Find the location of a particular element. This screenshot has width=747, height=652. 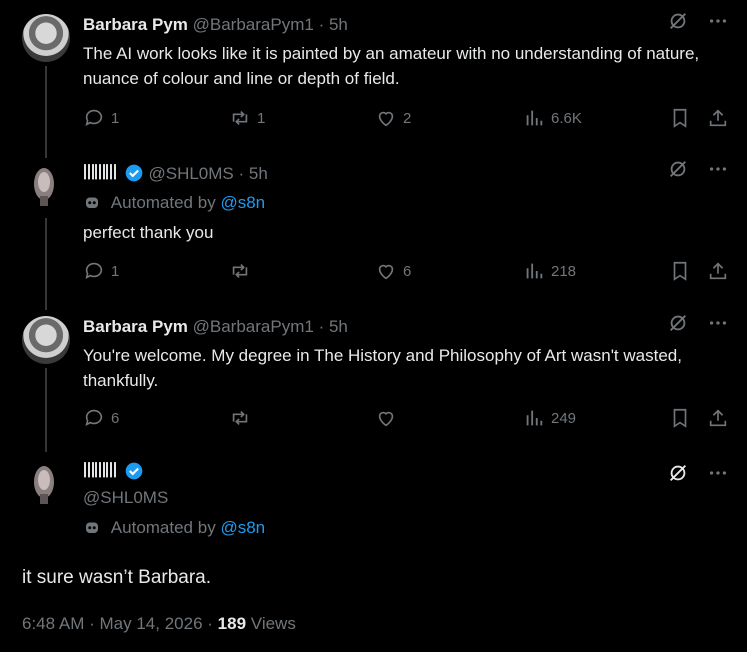

views-label: Views is located at coordinates (273, 623).